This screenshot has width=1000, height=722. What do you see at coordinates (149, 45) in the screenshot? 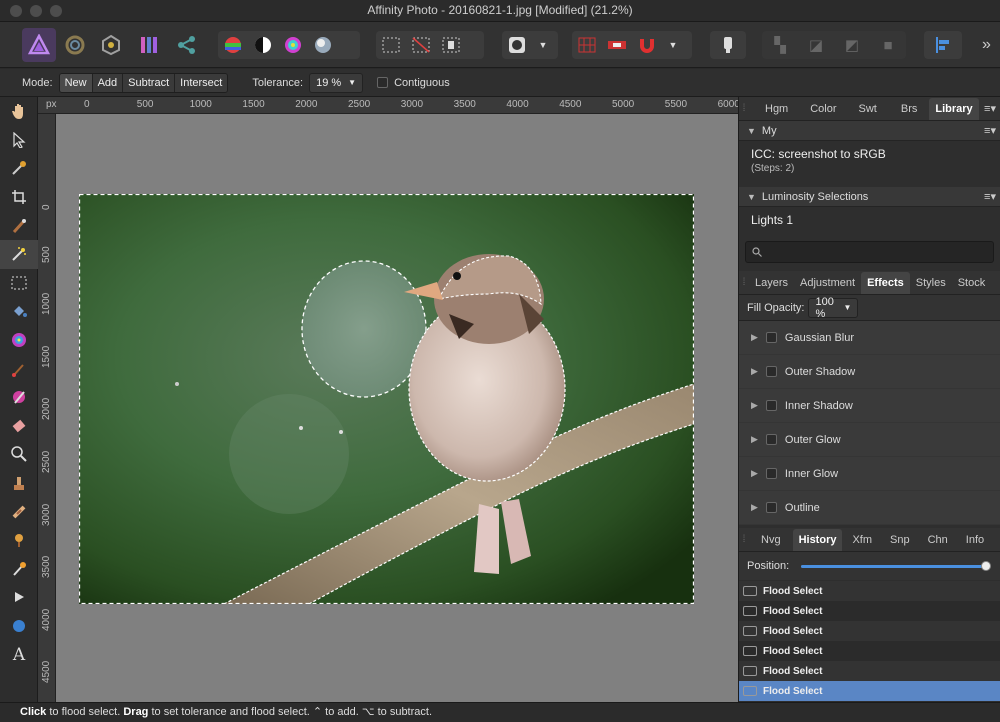
I see `tone-mapping-persona-icon` at bounding box center [149, 45].